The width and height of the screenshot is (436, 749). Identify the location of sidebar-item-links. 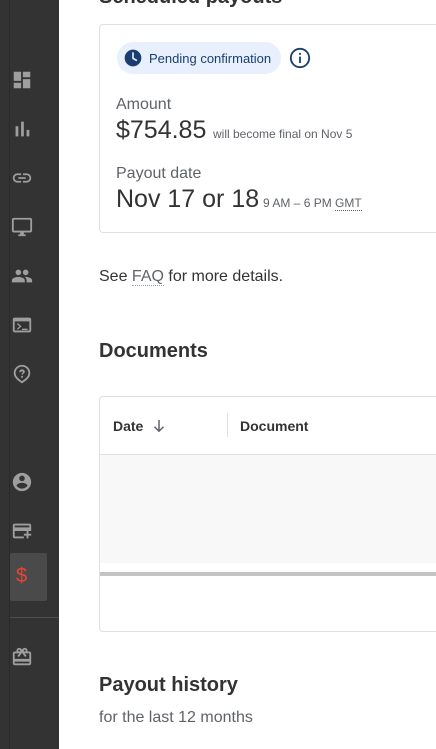
(22, 178).